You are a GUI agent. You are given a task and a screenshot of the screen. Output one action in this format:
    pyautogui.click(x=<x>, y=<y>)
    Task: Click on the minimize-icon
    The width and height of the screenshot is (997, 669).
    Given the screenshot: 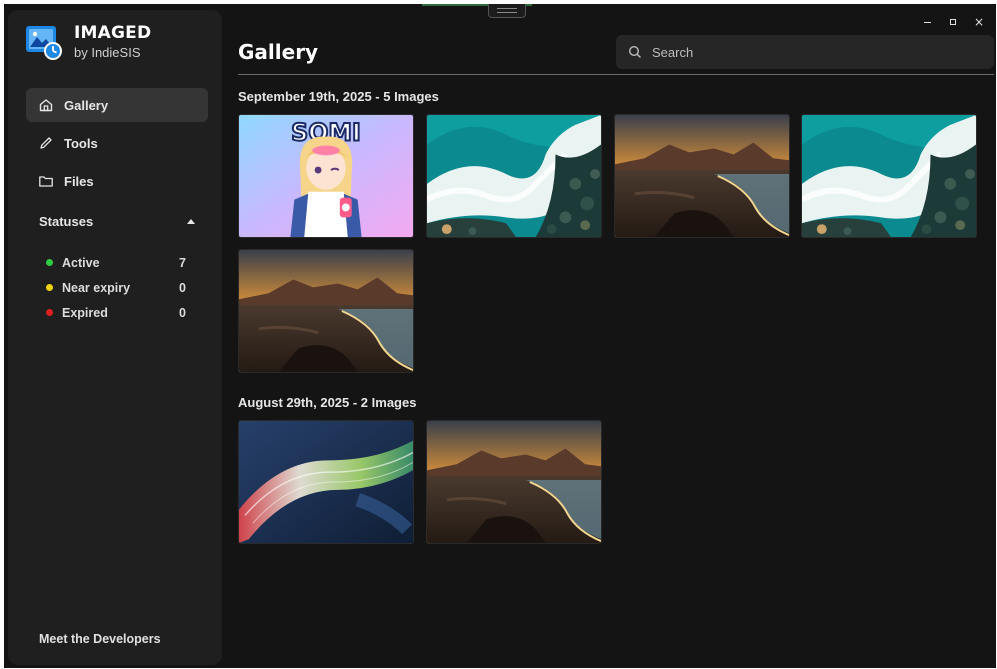 What is the action you would take?
    pyautogui.click(x=927, y=22)
    